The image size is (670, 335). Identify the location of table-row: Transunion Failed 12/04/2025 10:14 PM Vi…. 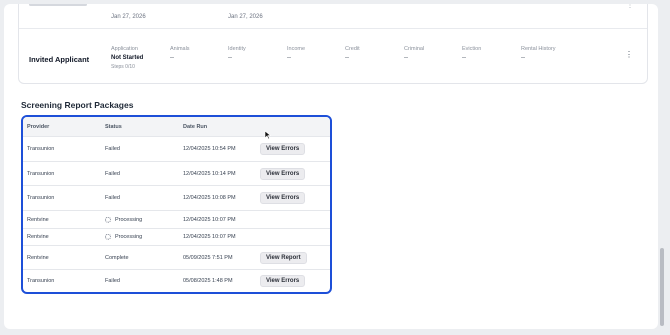
(176, 174).